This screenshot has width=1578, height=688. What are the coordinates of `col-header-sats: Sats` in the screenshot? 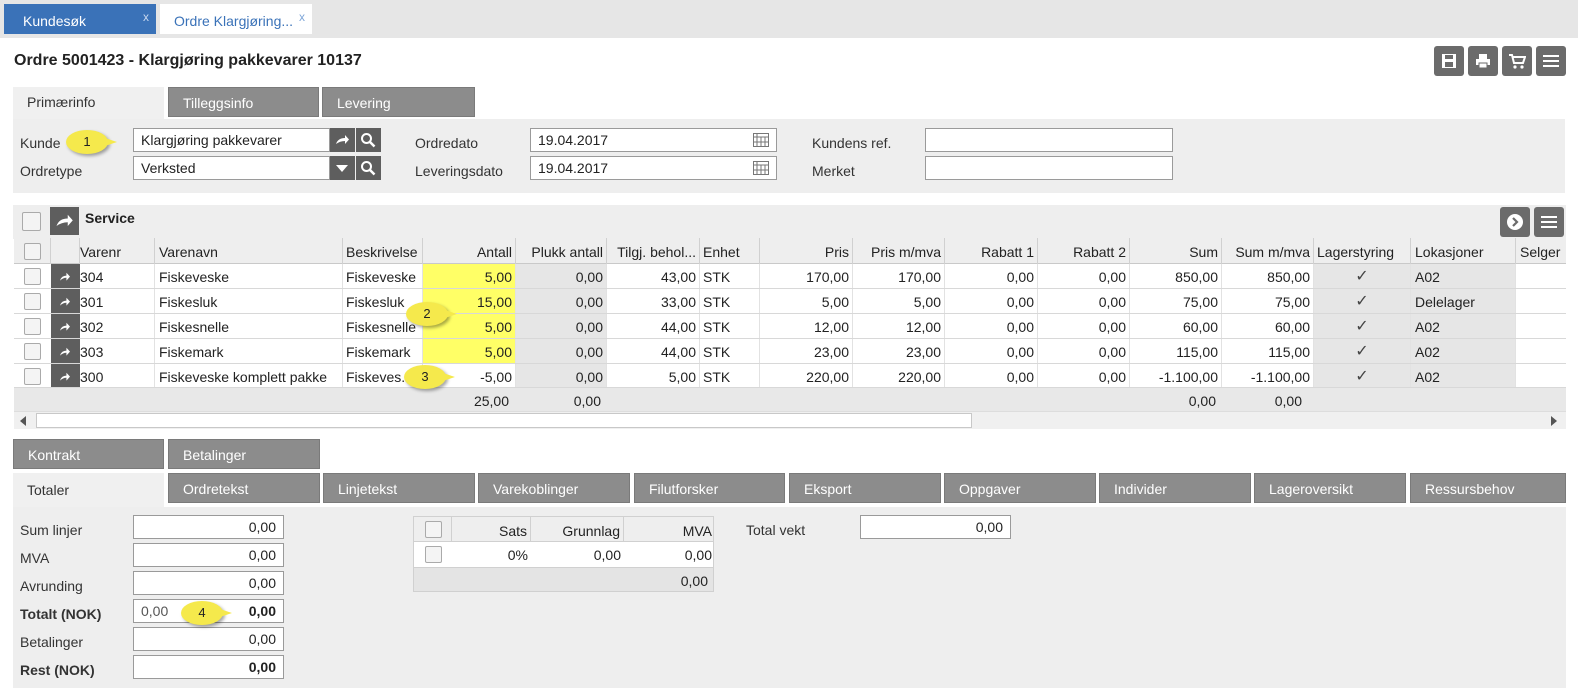 It's located at (491, 530).